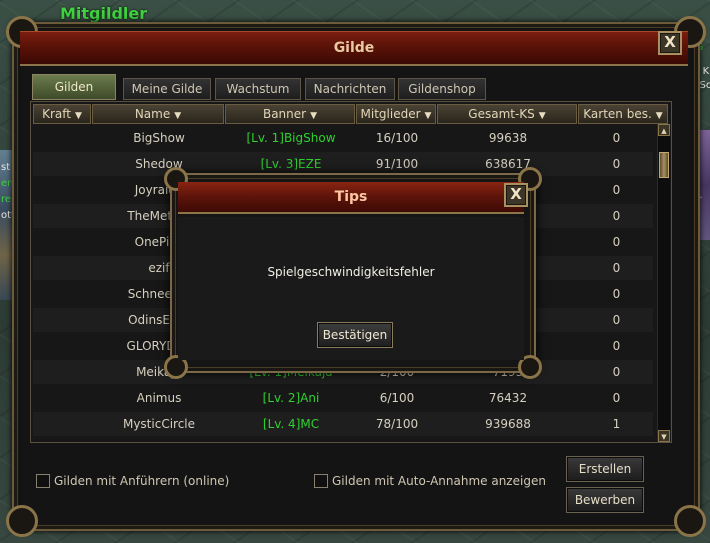 Image resolution: width=710 pixels, height=543 pixels. What do you see at coordinates (159, 398) in the screenshot?
I see `row-cell-name: Animus` at bounding box center [159, 398].